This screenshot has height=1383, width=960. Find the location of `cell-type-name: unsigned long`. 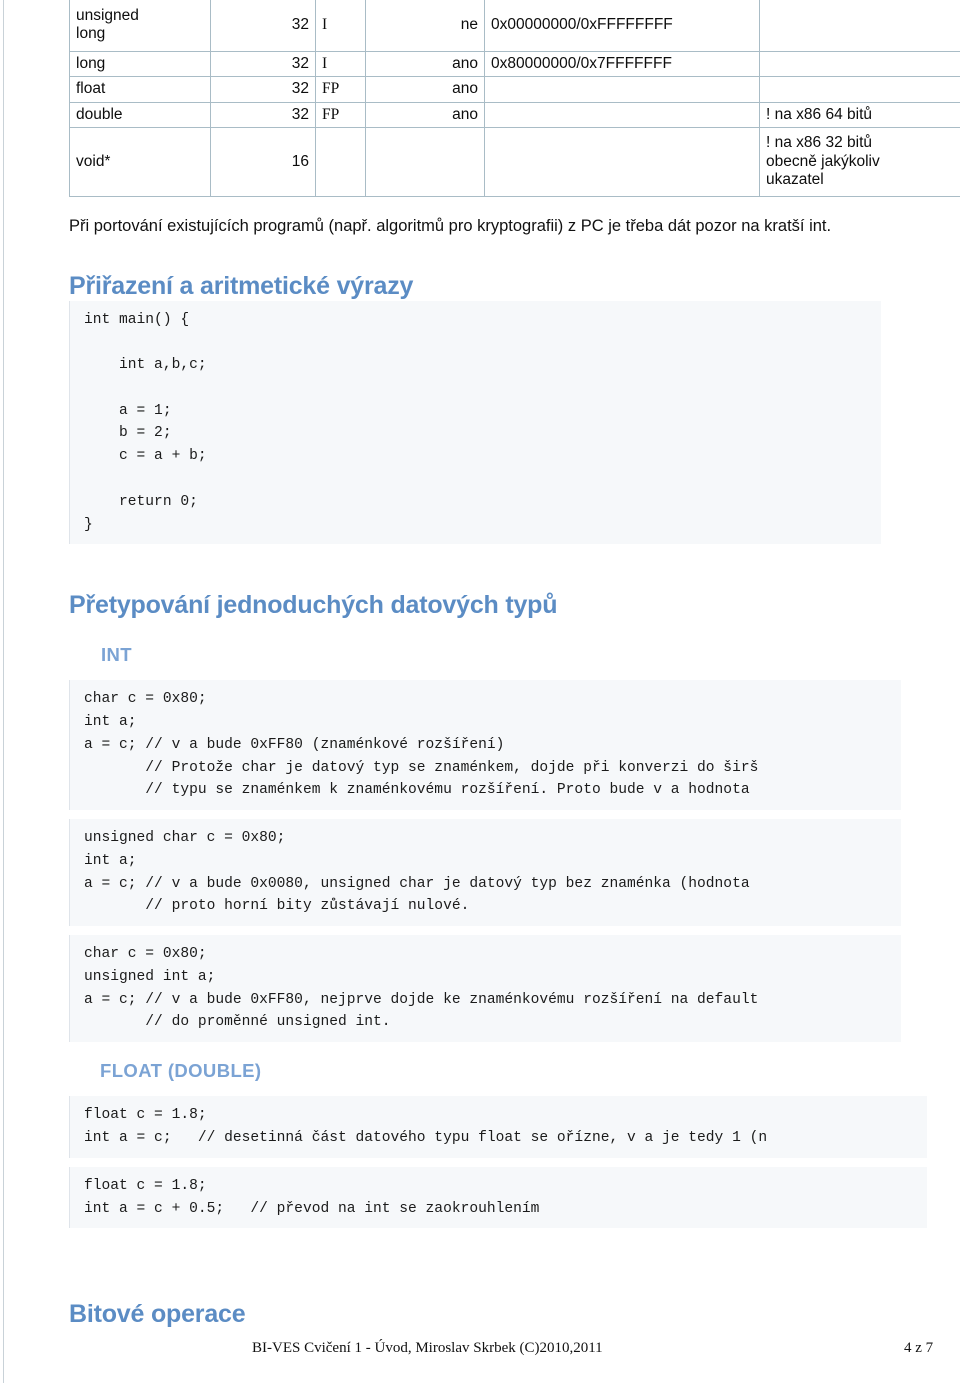

cell-type-name: unsigned long is located at coordinates (140, 26).